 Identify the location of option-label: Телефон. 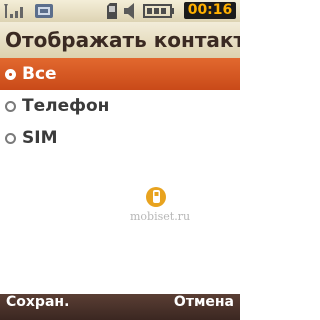
(66, 106).